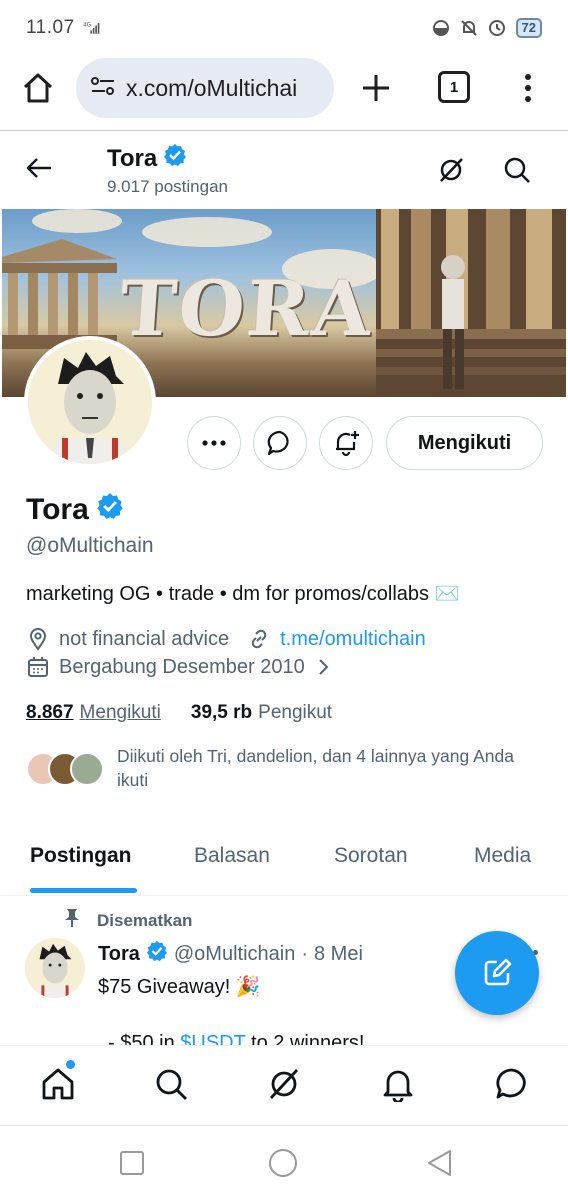  What do you see at coordinates (83, 890) in the screenshot?
I see `active-tab-indicator` at bounding box center [83, 890].